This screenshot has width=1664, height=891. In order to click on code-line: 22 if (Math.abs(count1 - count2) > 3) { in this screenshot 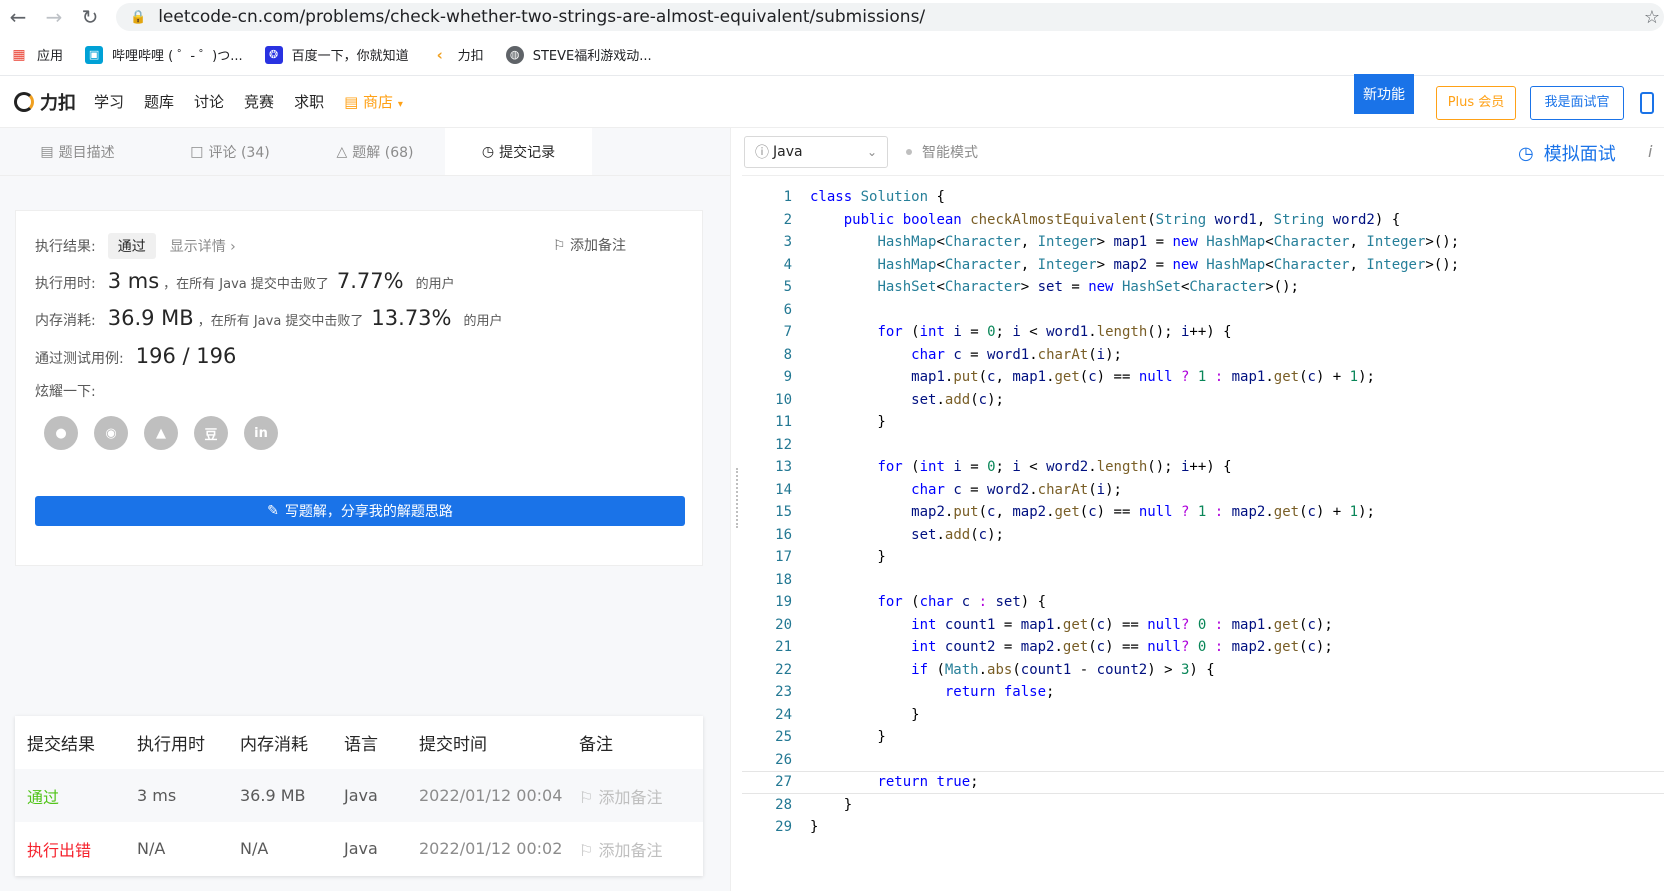, I will do `click(1203, 670)`.